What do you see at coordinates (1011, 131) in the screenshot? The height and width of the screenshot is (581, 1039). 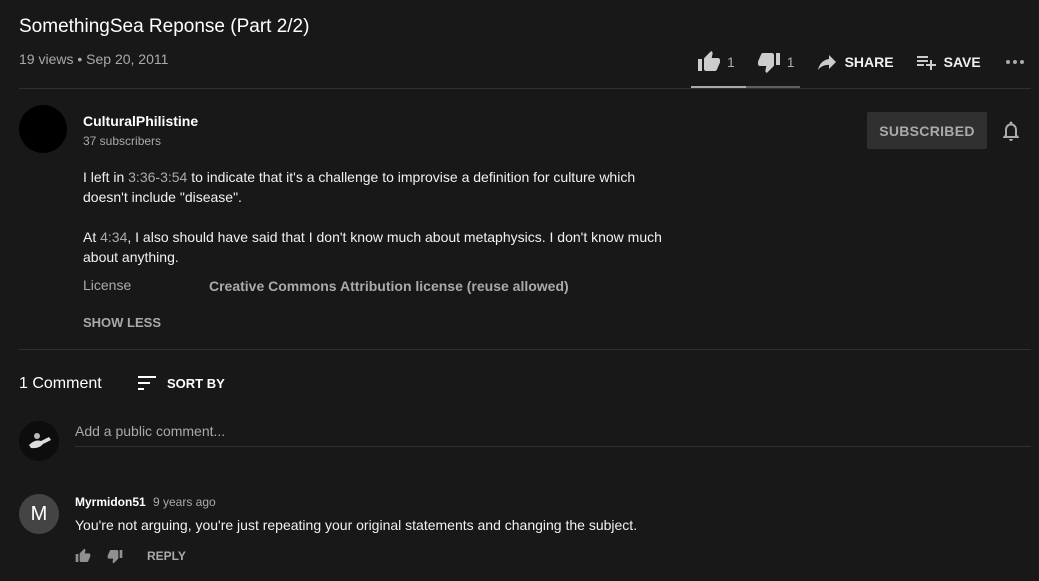 I see `bell-icon` at bounding box center [1011, 131].